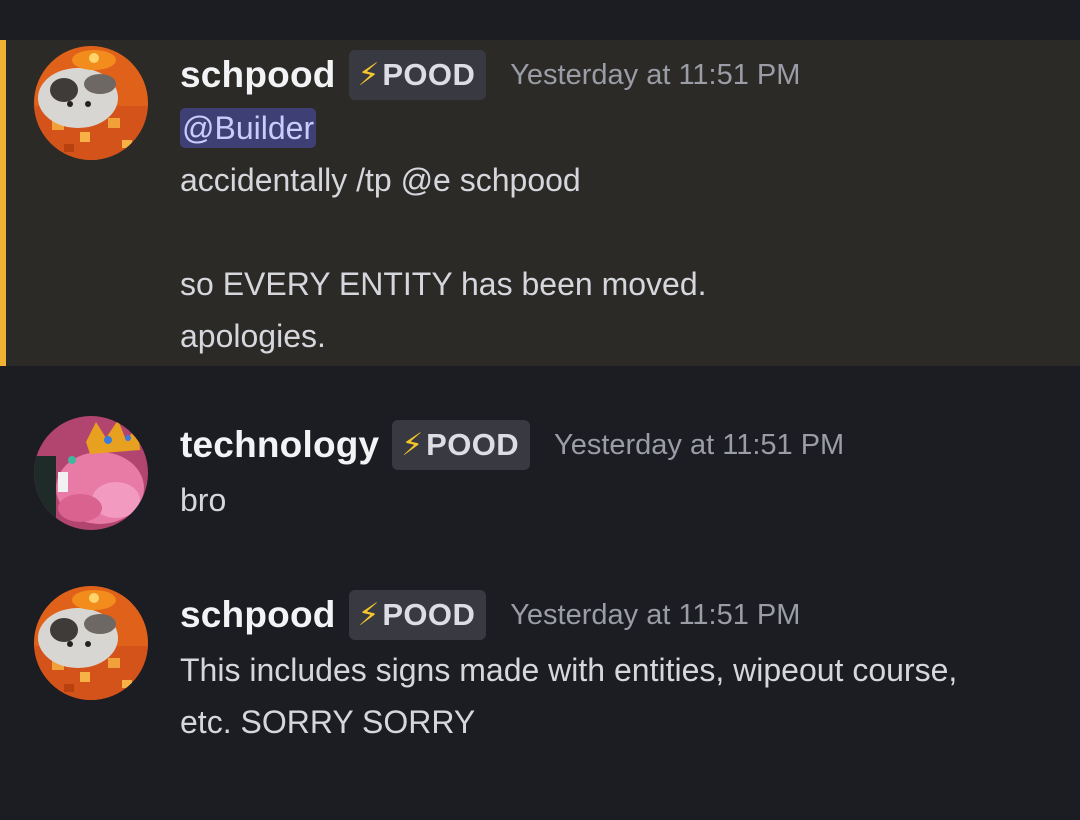 The image size is (1080, 820). Describe the element at coordinates (253, 336) in the screenshot. I see `message-line: apologies.` at that location.